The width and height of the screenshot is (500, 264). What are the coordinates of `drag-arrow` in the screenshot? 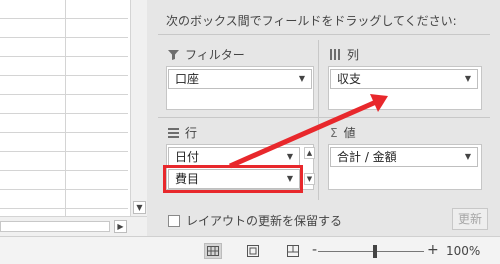 It's located at (308, 131).